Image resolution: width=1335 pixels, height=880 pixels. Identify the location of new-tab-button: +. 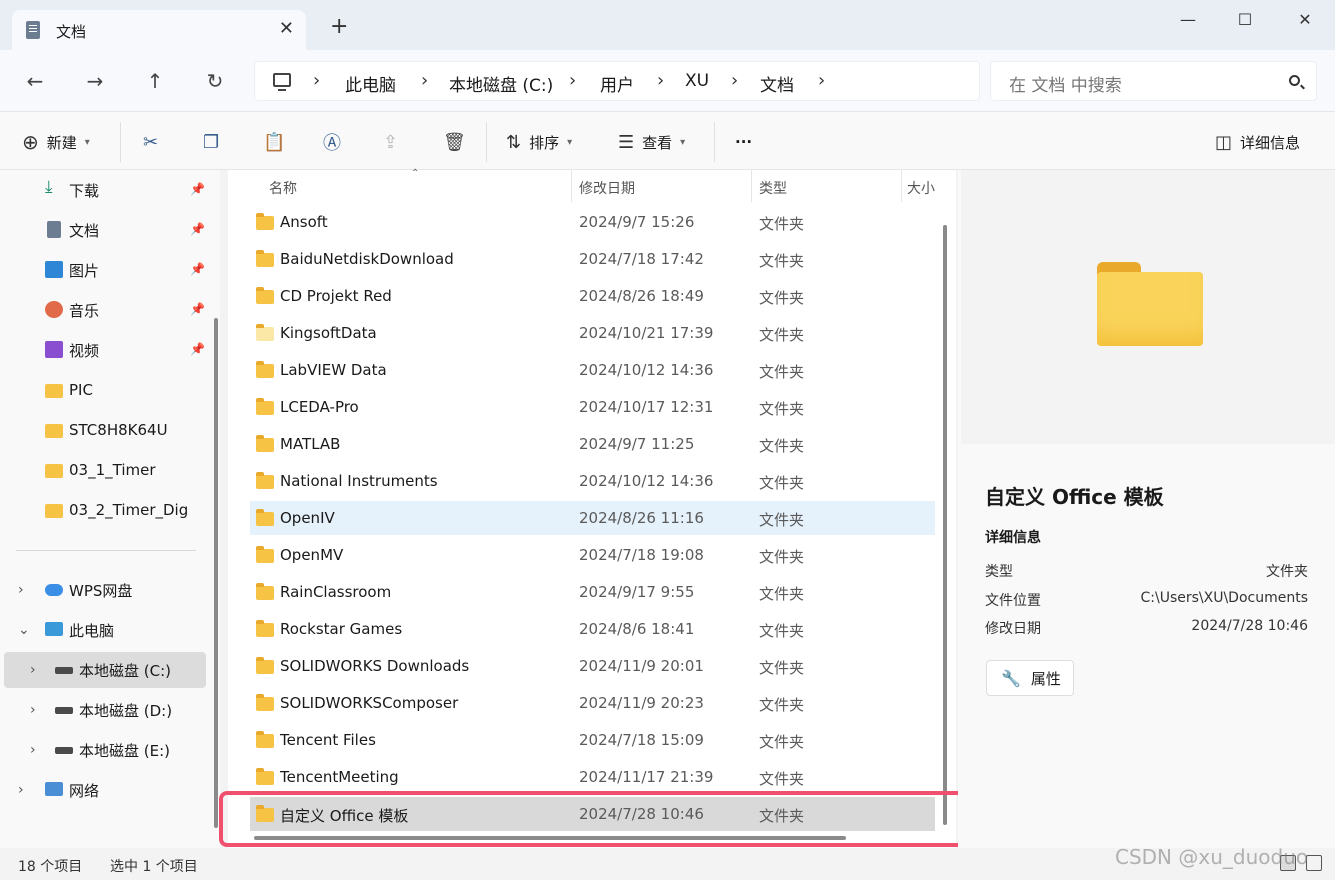
(339, 27).